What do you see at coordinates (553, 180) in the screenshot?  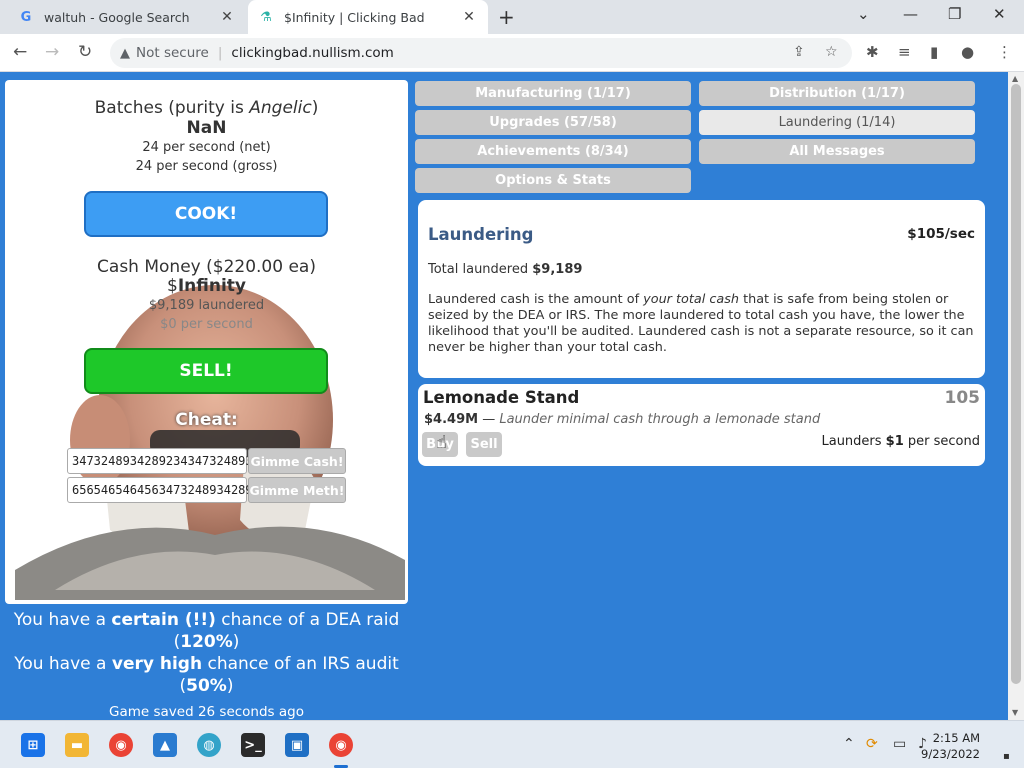 I see `tab-options-stats: Options & Stats` at bounding box center [553, 180].